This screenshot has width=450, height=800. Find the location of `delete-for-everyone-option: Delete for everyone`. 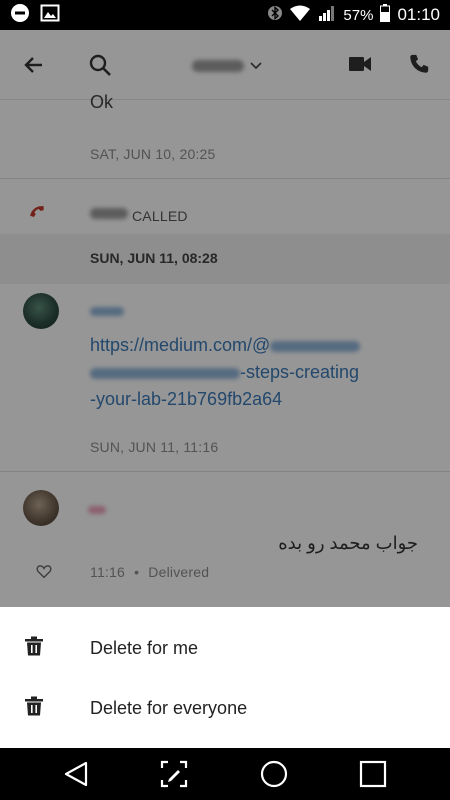

delete-for-everyone-option: Delete for everyone is located at coordinates (225, 708).